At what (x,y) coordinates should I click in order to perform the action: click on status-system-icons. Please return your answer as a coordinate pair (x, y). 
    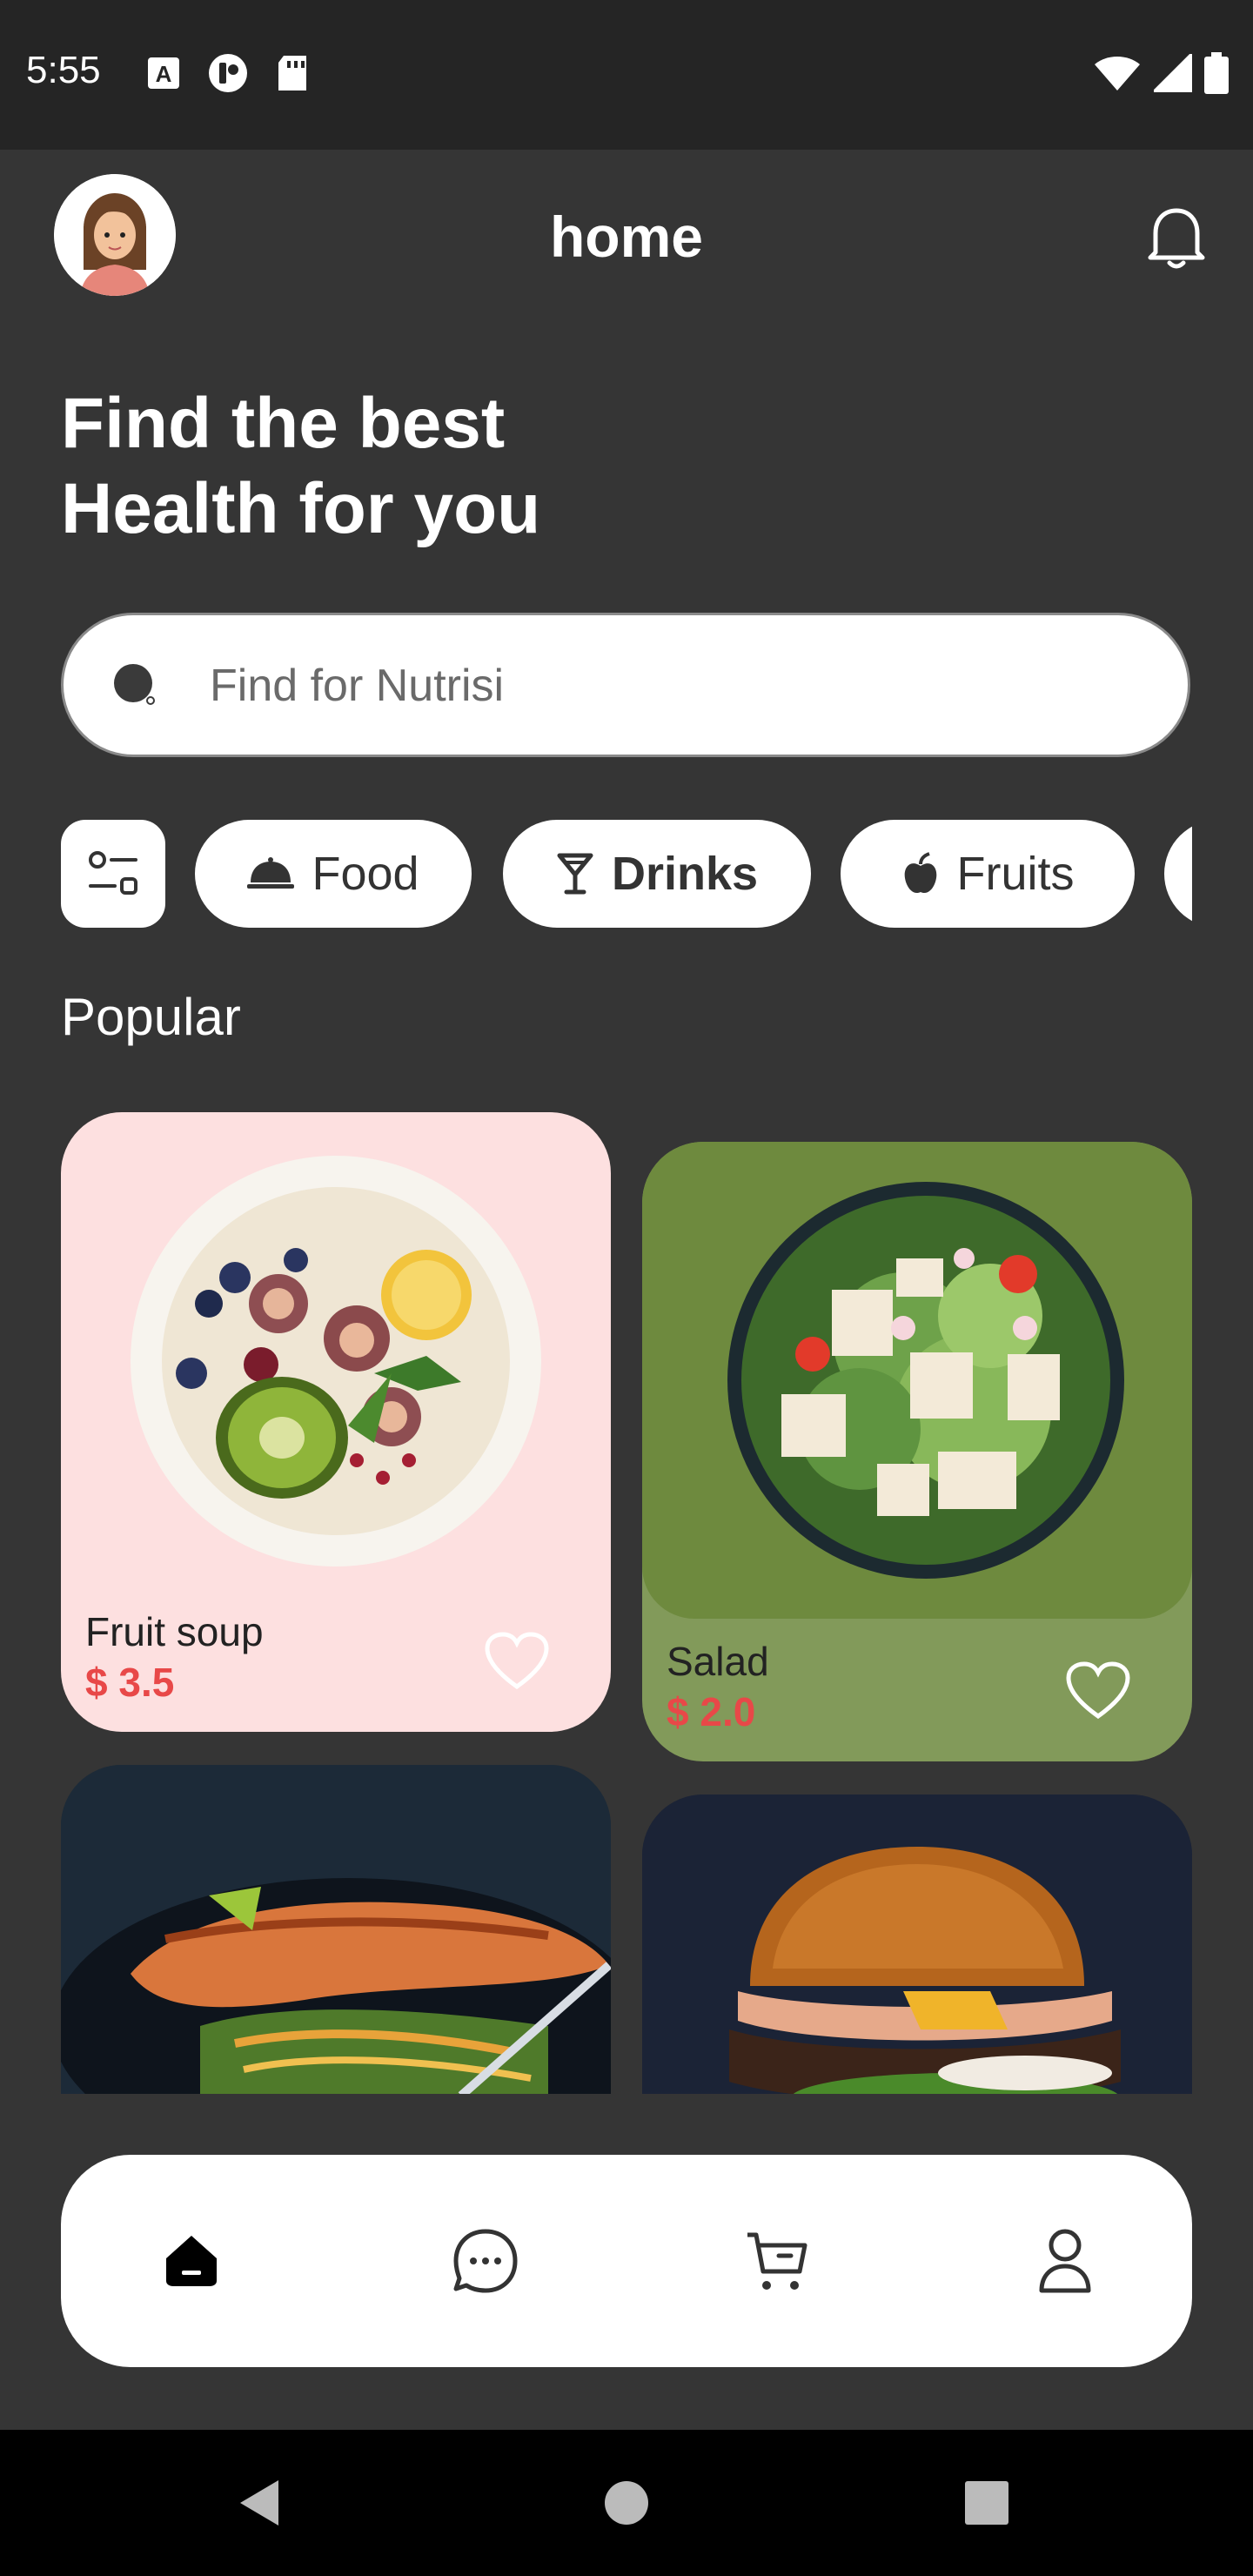
    Looking at the image, I should click on (1161, 73).